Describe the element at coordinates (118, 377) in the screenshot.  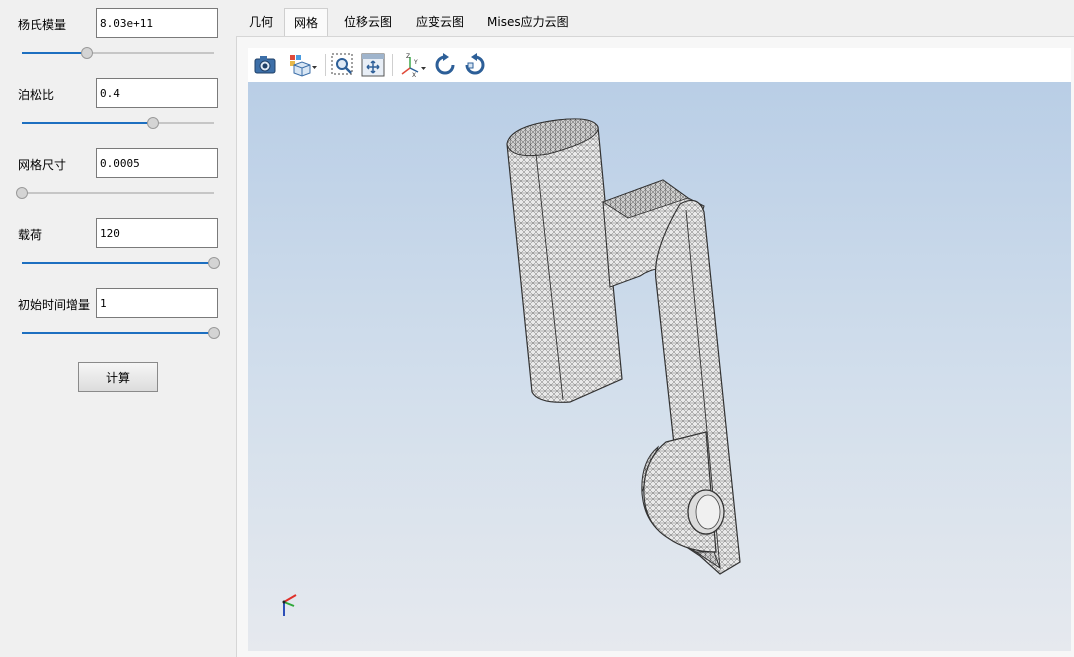
I see `calculate-button: 计算` at that location.